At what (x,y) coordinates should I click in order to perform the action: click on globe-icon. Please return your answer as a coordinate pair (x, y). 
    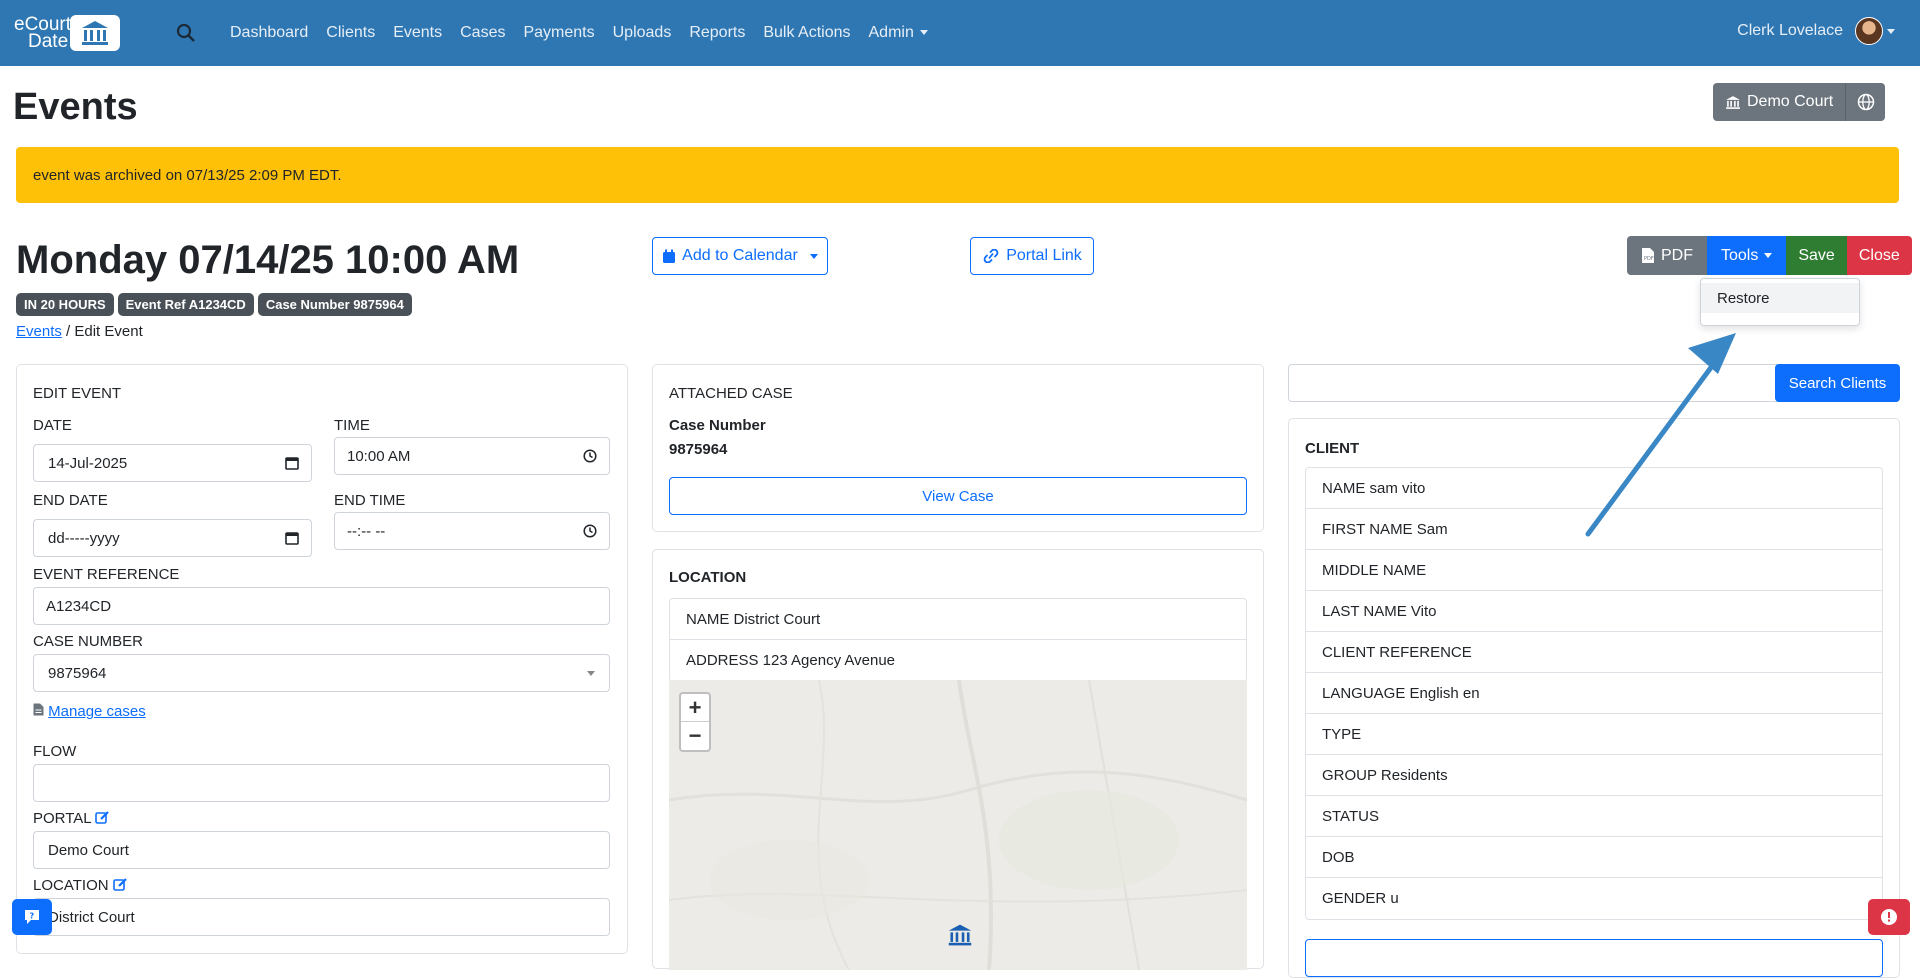
    Looking at the image, I should click on (1865, 102).